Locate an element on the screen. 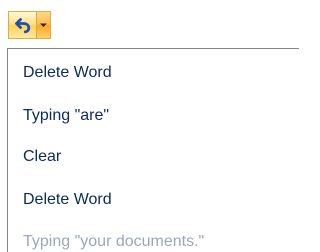 This screenshot has height=252, width=320. history-item-delete-word: Delete Word is located at coordinates (67, 73).